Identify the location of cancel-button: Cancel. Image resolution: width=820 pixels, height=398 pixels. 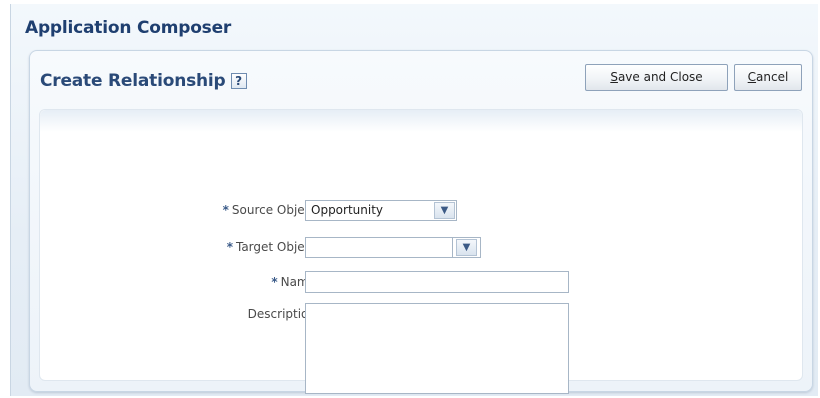
(768, 77).